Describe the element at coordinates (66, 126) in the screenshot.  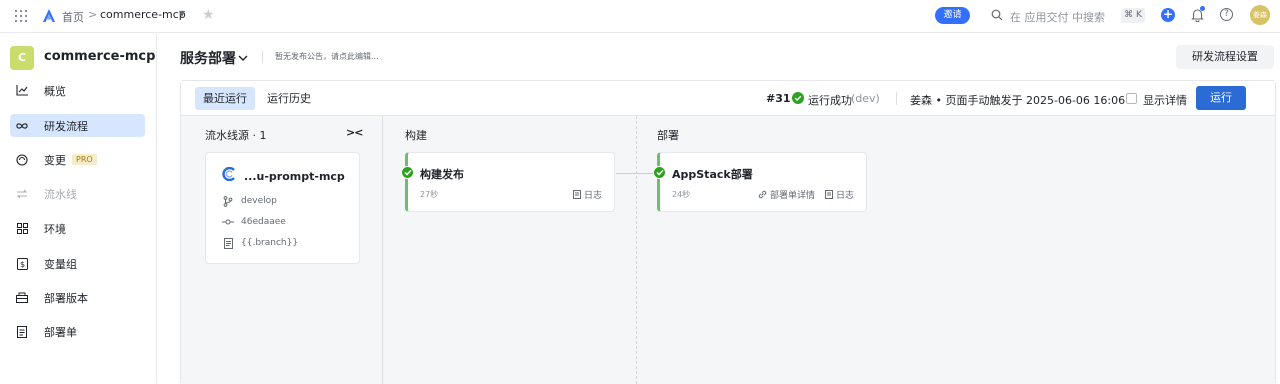
I see `sidebar-item-label: 研发流程` at that location.